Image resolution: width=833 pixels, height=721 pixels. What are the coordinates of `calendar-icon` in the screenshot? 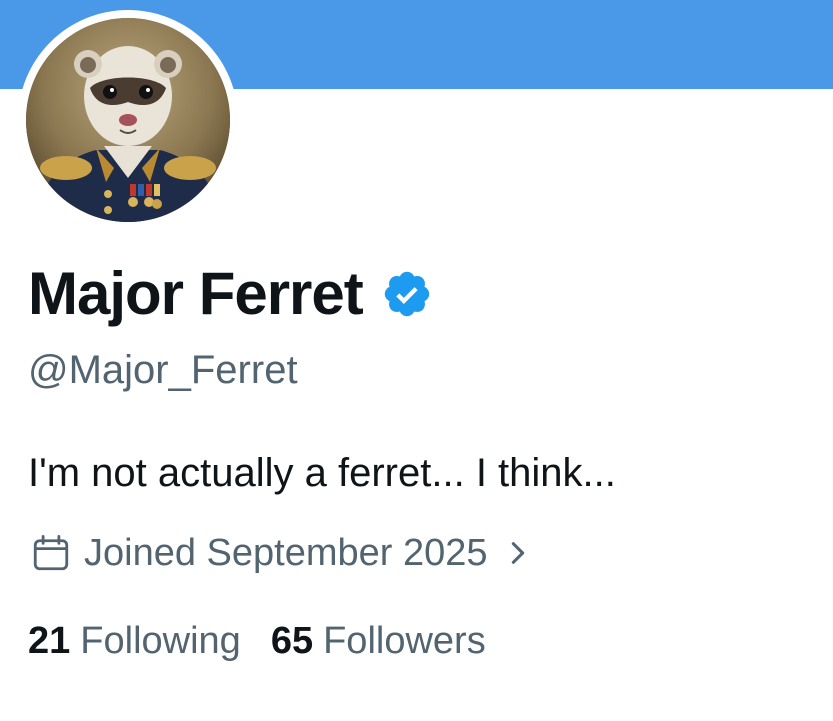 It's located at (51, 552).